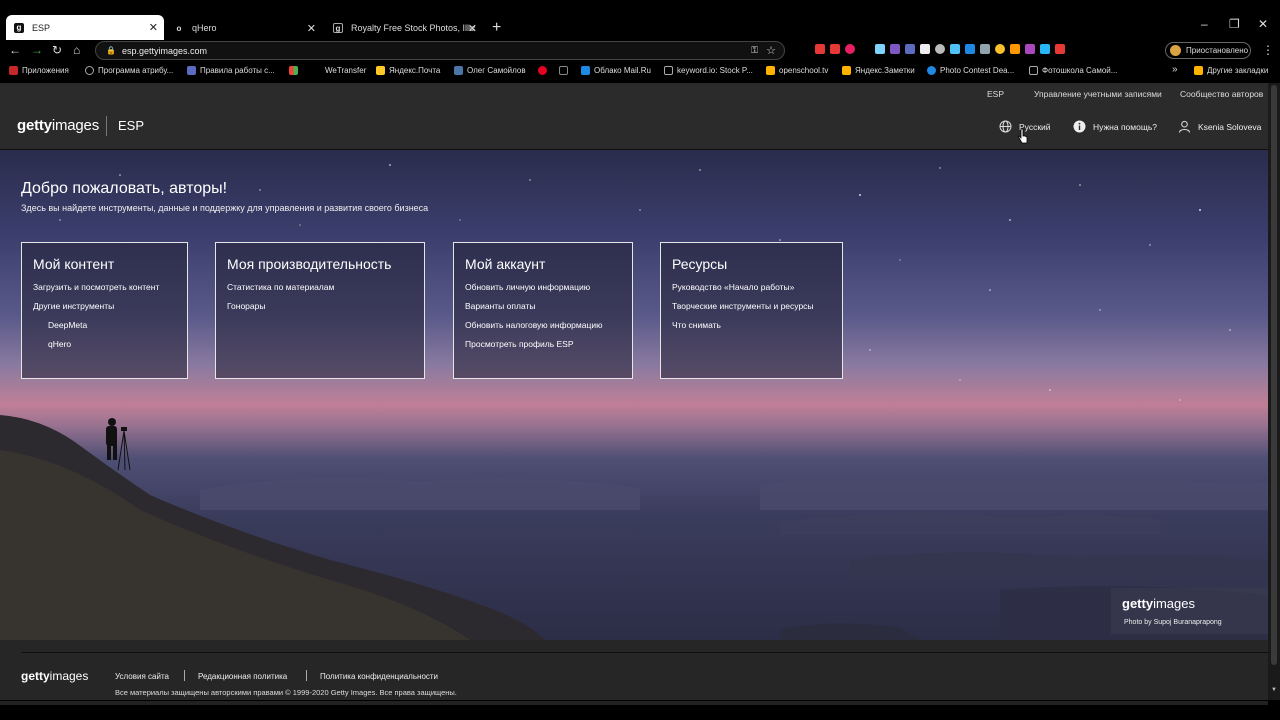 The width and height of the screenshot is (1280, 720). Describe the element at coordinates (1204, 24) in the screenshot. I see `minimize-icon: –` at that location.